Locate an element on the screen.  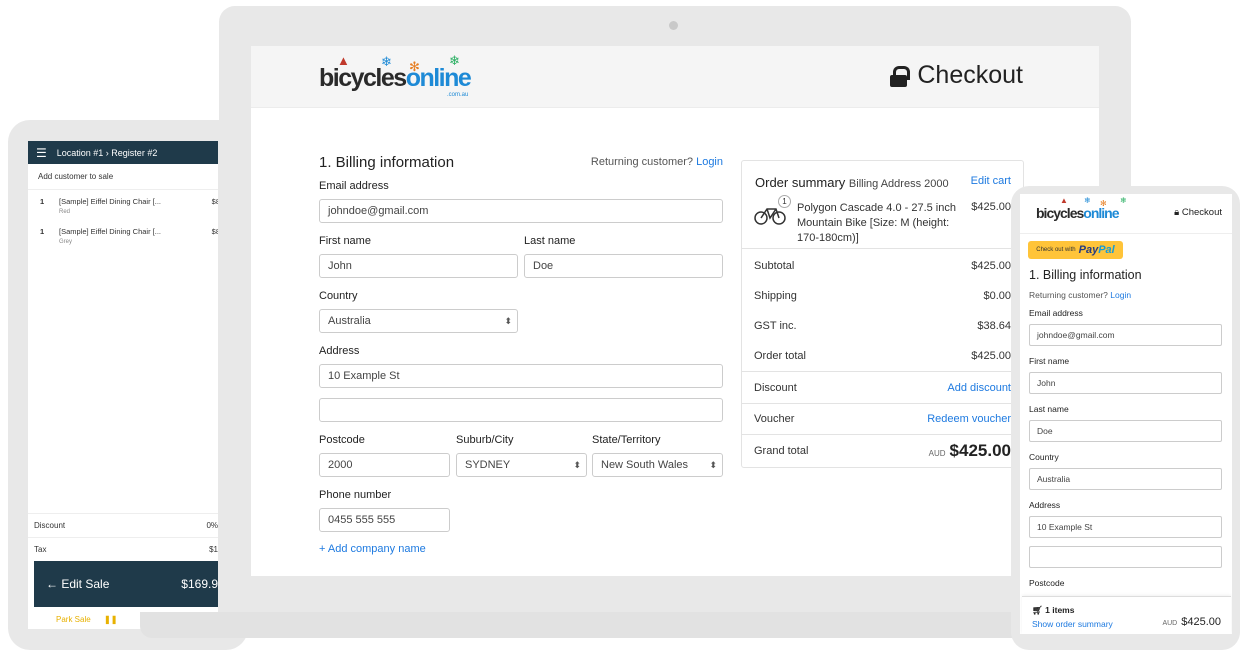
item-price: $8 is located at coordinates (214, 201).